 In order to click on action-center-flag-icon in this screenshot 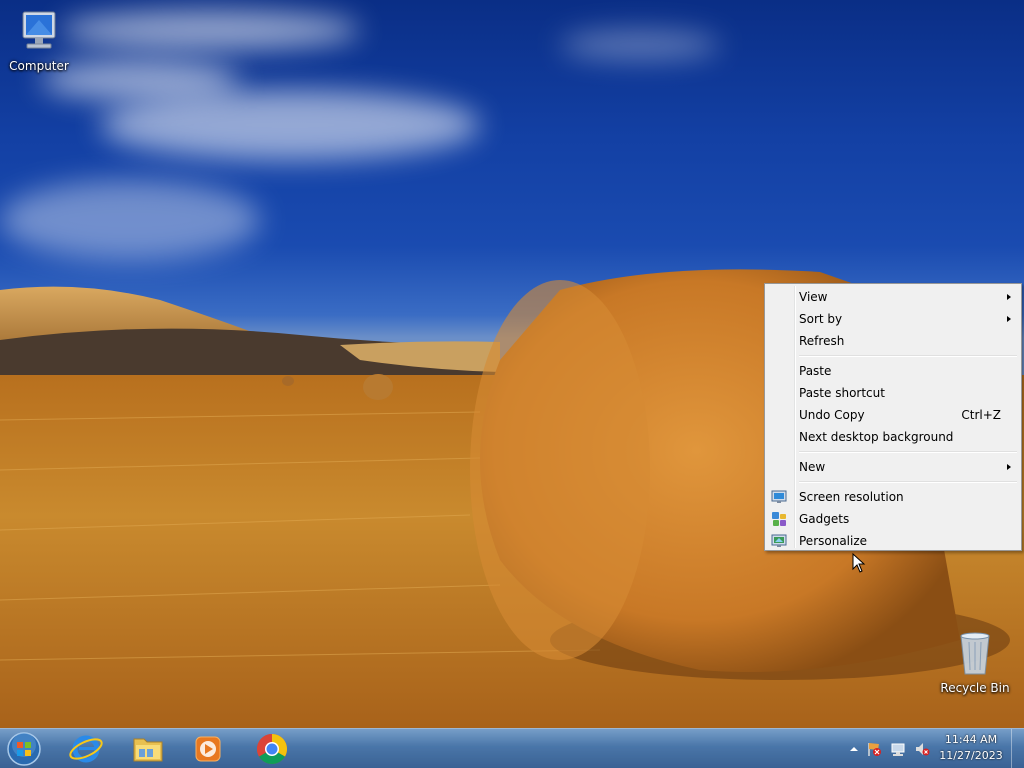, I will do `click(874, 749)`.